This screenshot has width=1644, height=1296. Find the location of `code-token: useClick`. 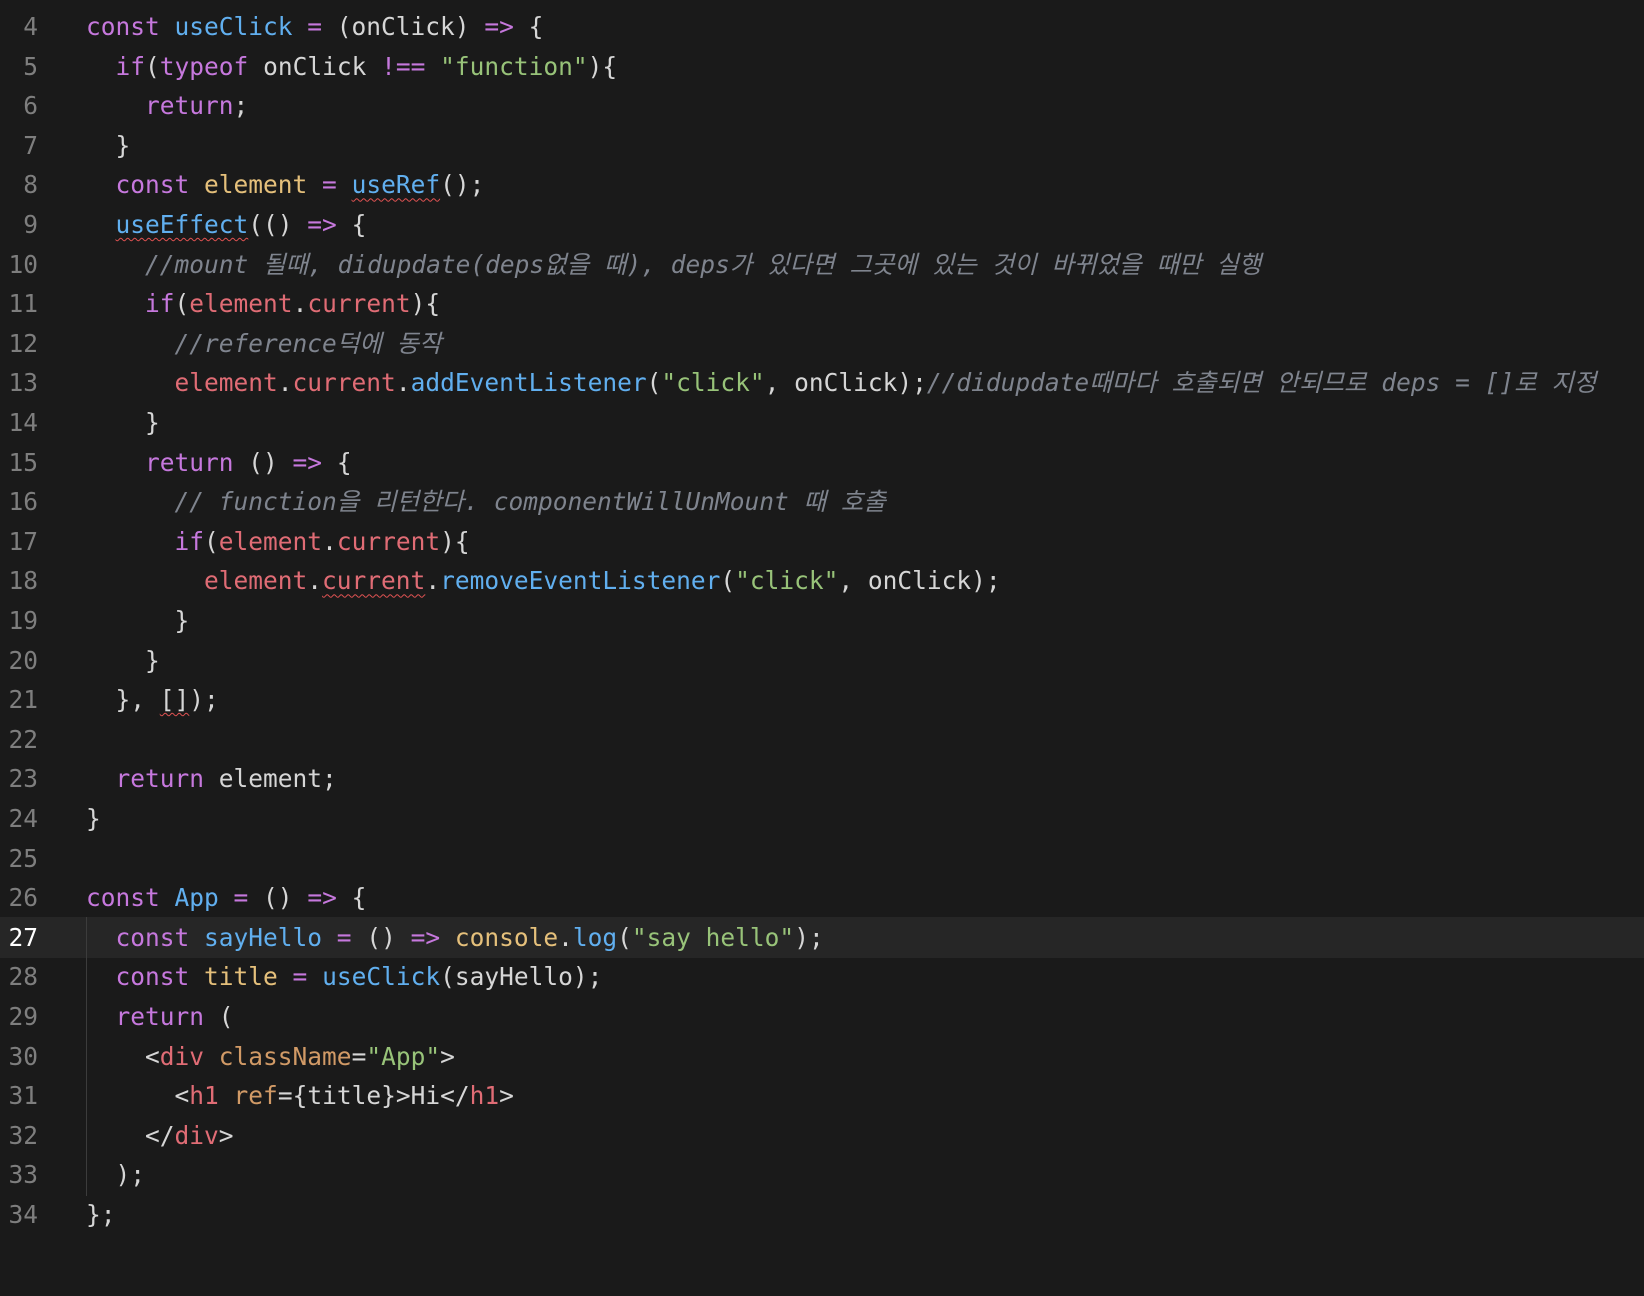

code-token: useClick is located at coordinates (233, 26).